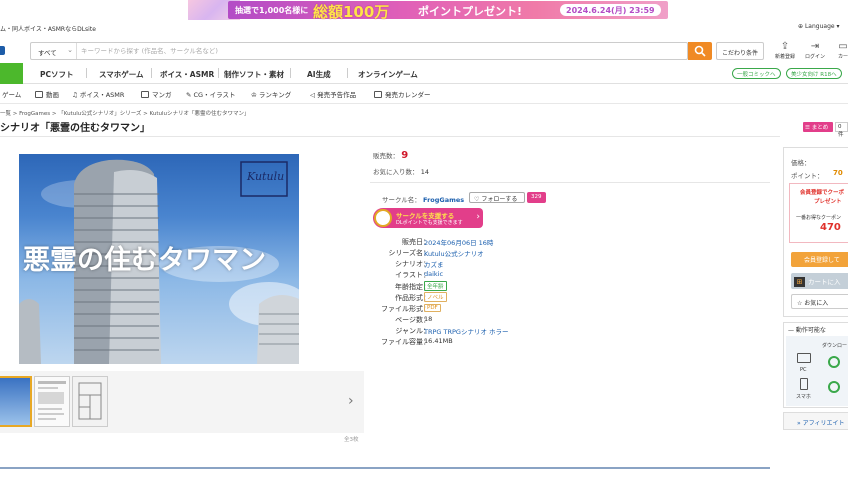  Describe the element at coordinates (815, 421) in the screenshot. I see `affiliate-link: » アフィリエイト` at that location.